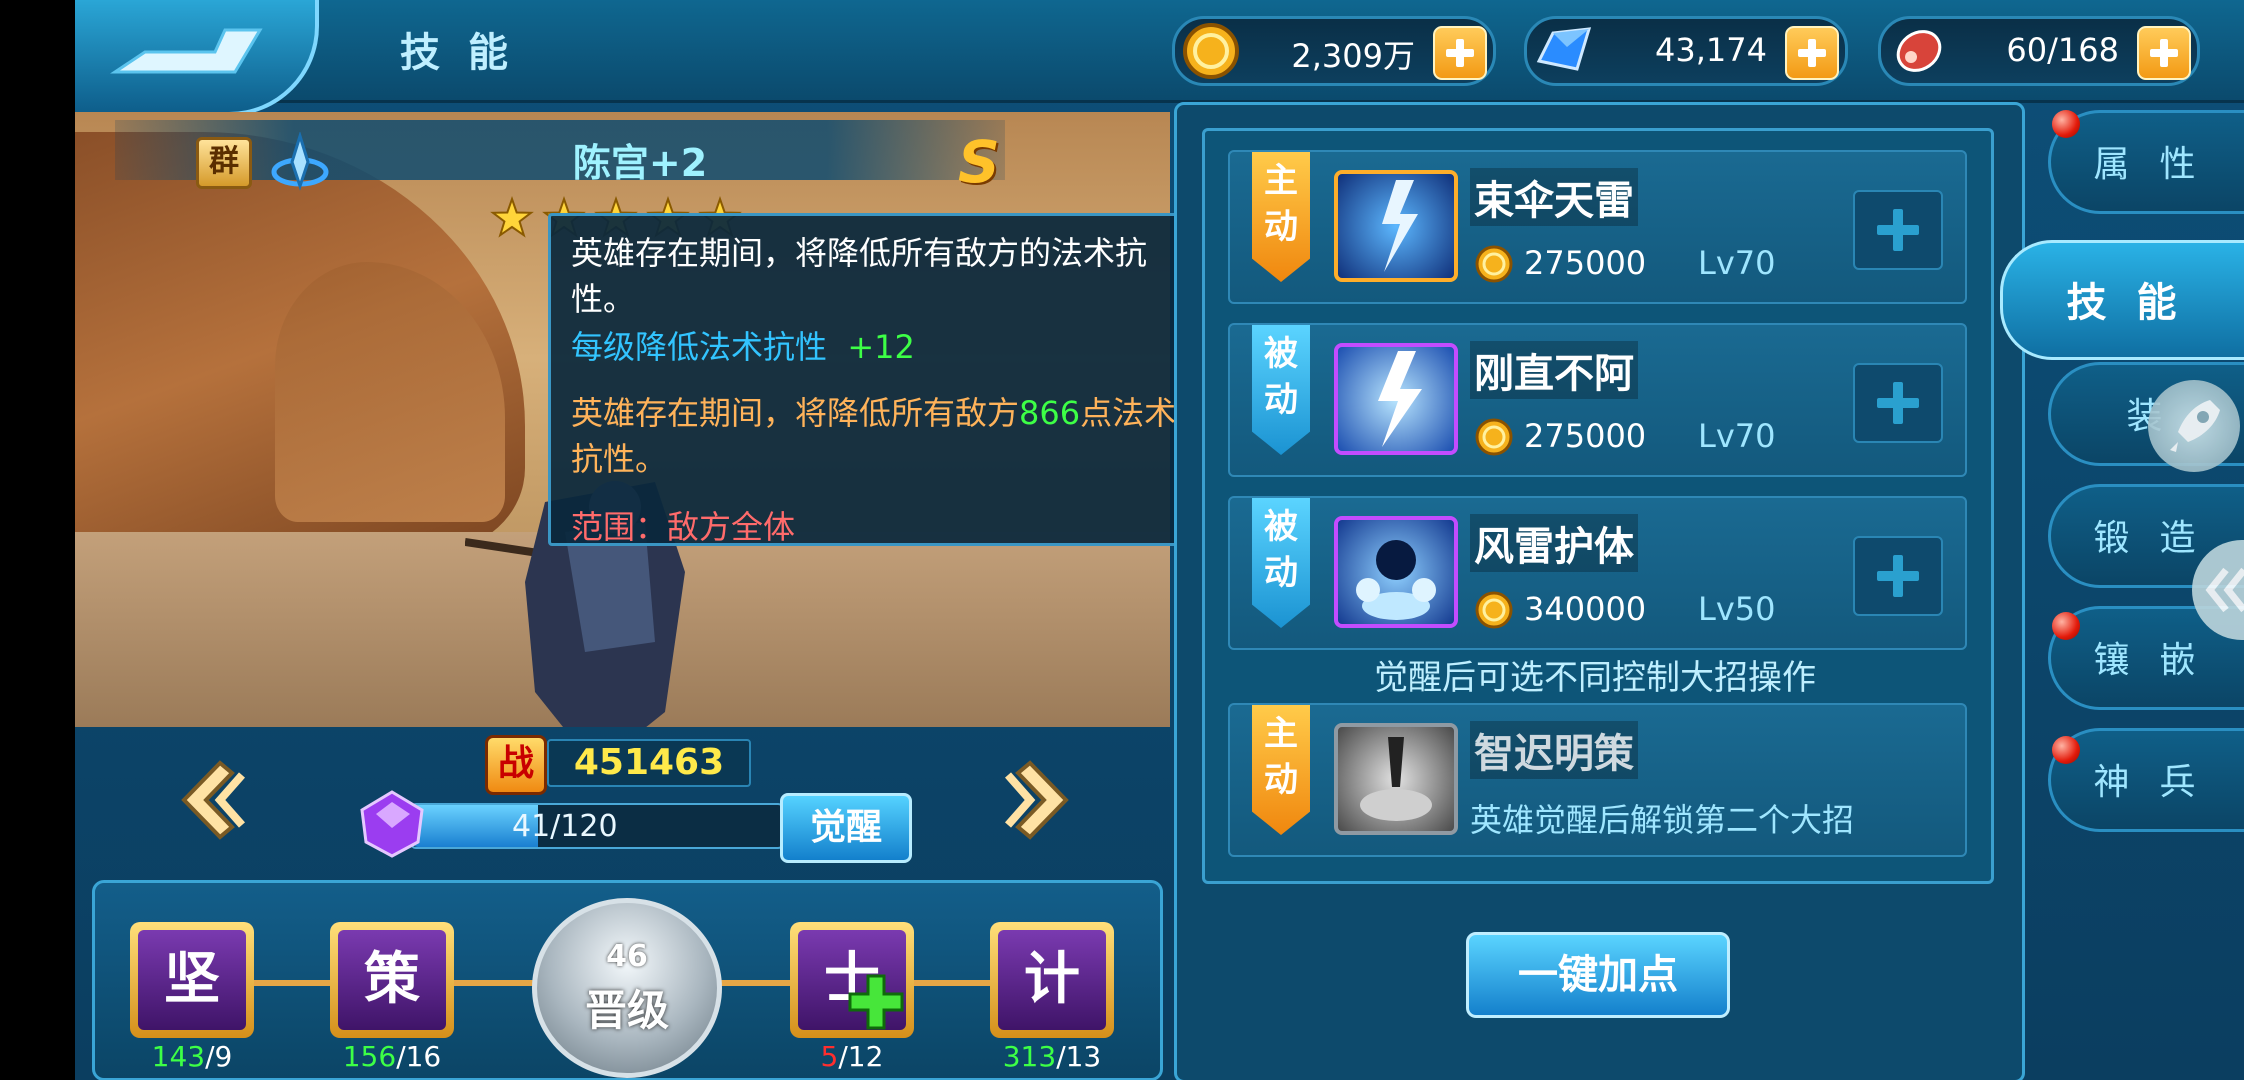  I want to click on gold-value: 2,309万, so click(1353, 56).